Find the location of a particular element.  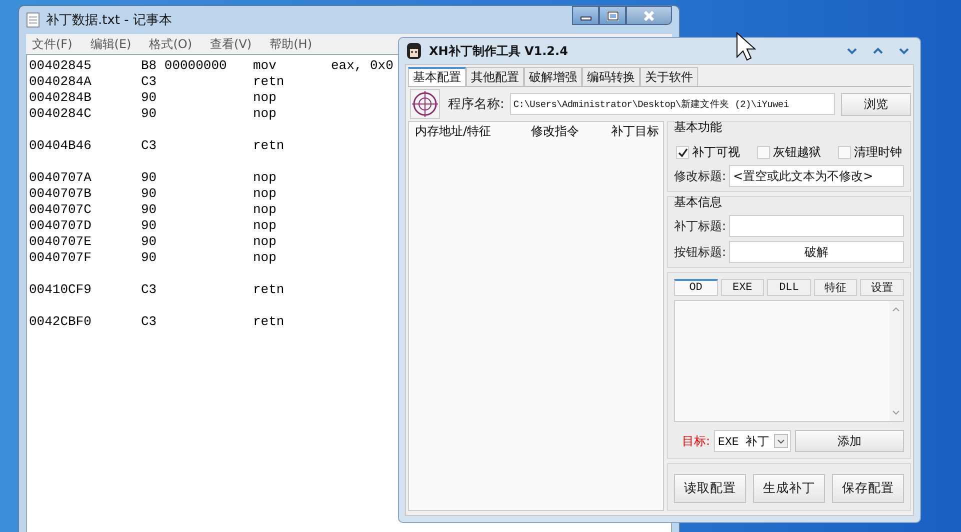

scrollbar is located at coordinates (896, 361).